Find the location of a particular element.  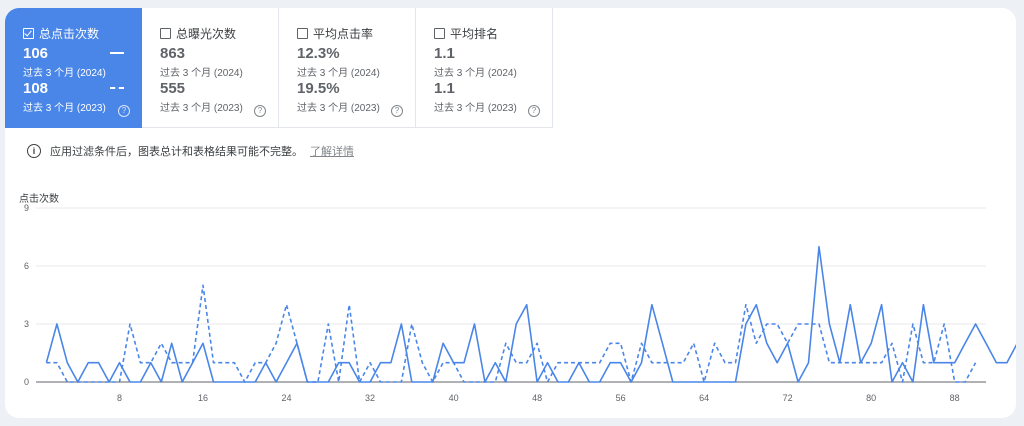

x-tick-label: 64 is located at coordinates (704, 398).